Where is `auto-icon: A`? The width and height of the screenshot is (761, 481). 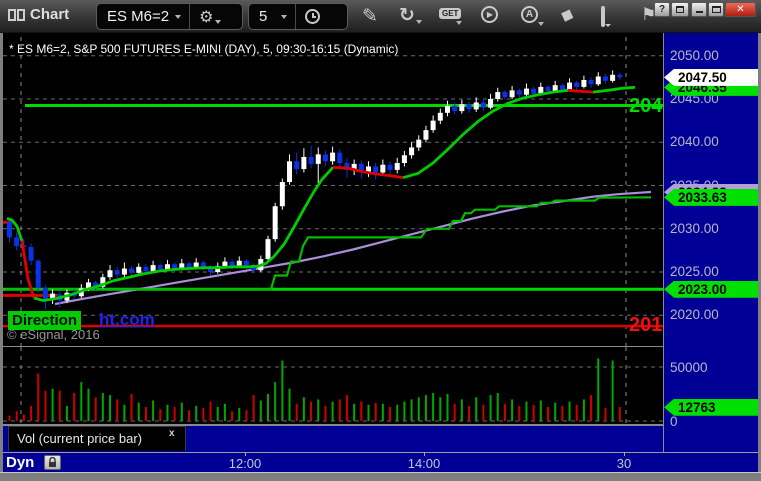 auto-icon: A is located at coordinates (529, 14).